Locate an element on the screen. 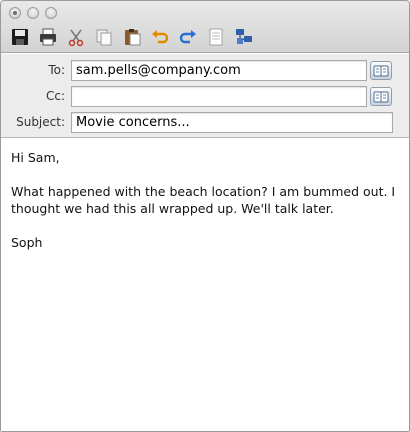 Image resolution: width=410 pixels, height=432 pixels. undo-icon is located at coordinates (160, 37).